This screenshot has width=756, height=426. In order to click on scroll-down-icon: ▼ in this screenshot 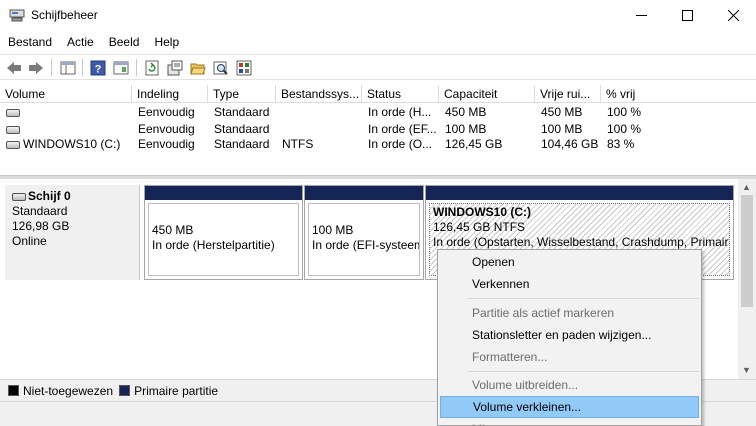, I will do `click(746, 370)`.